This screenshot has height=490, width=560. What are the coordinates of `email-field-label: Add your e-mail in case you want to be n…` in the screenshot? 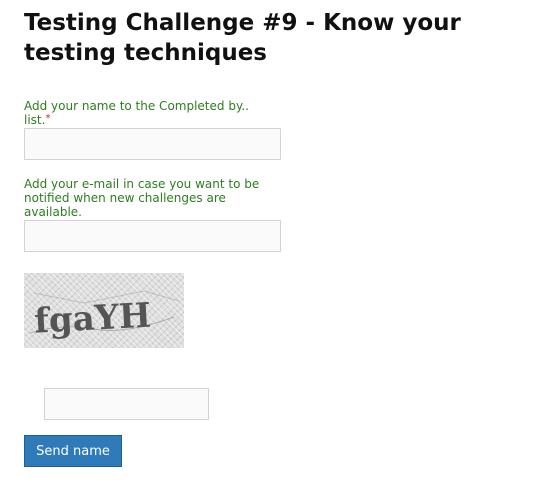 It's located at (142, 198).